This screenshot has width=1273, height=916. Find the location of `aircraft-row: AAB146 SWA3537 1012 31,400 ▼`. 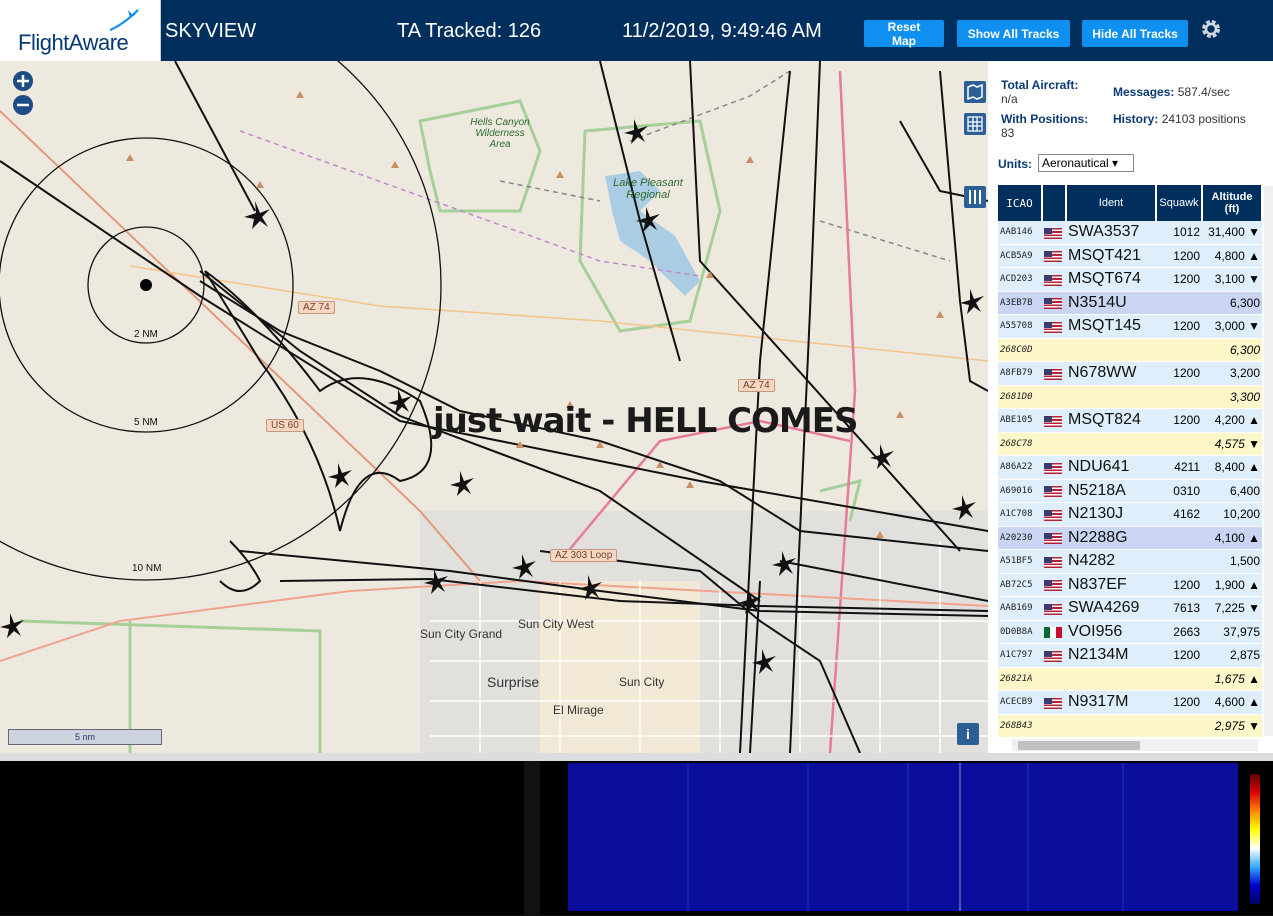

aircraft-row: AAB146 SWA3537 1012 31,400 ▼ is located at coordinates (1130, 233).